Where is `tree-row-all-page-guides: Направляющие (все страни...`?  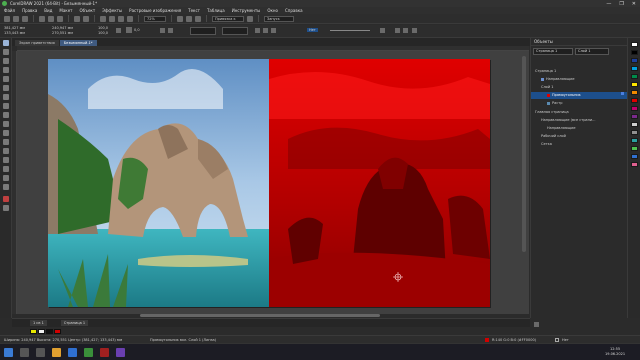
tree-row-all-page-guides: Направляющие (все страни... is located at coordinates (579, 120).